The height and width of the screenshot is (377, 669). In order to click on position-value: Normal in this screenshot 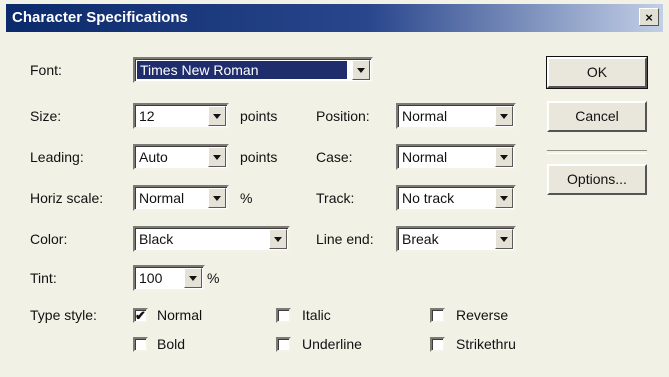, I will do `click(425, 116)`.